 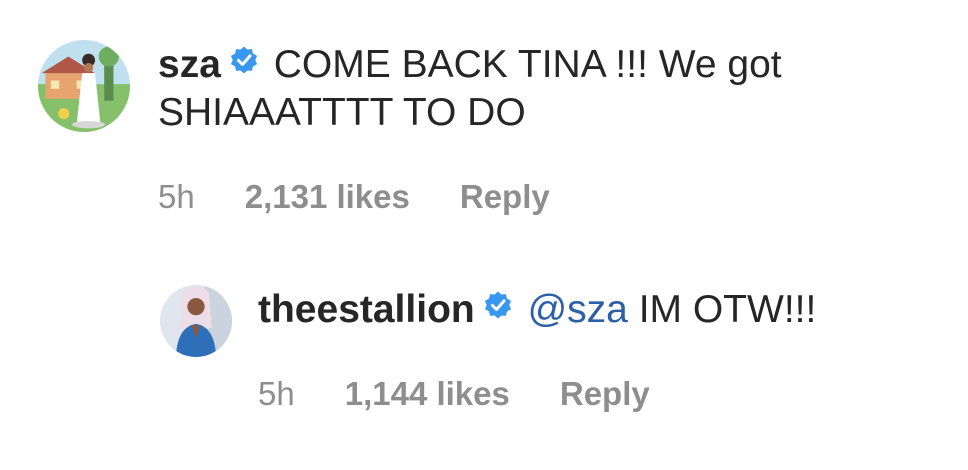 I want to click on mention-link: @sza, so click(x=578, y=309).